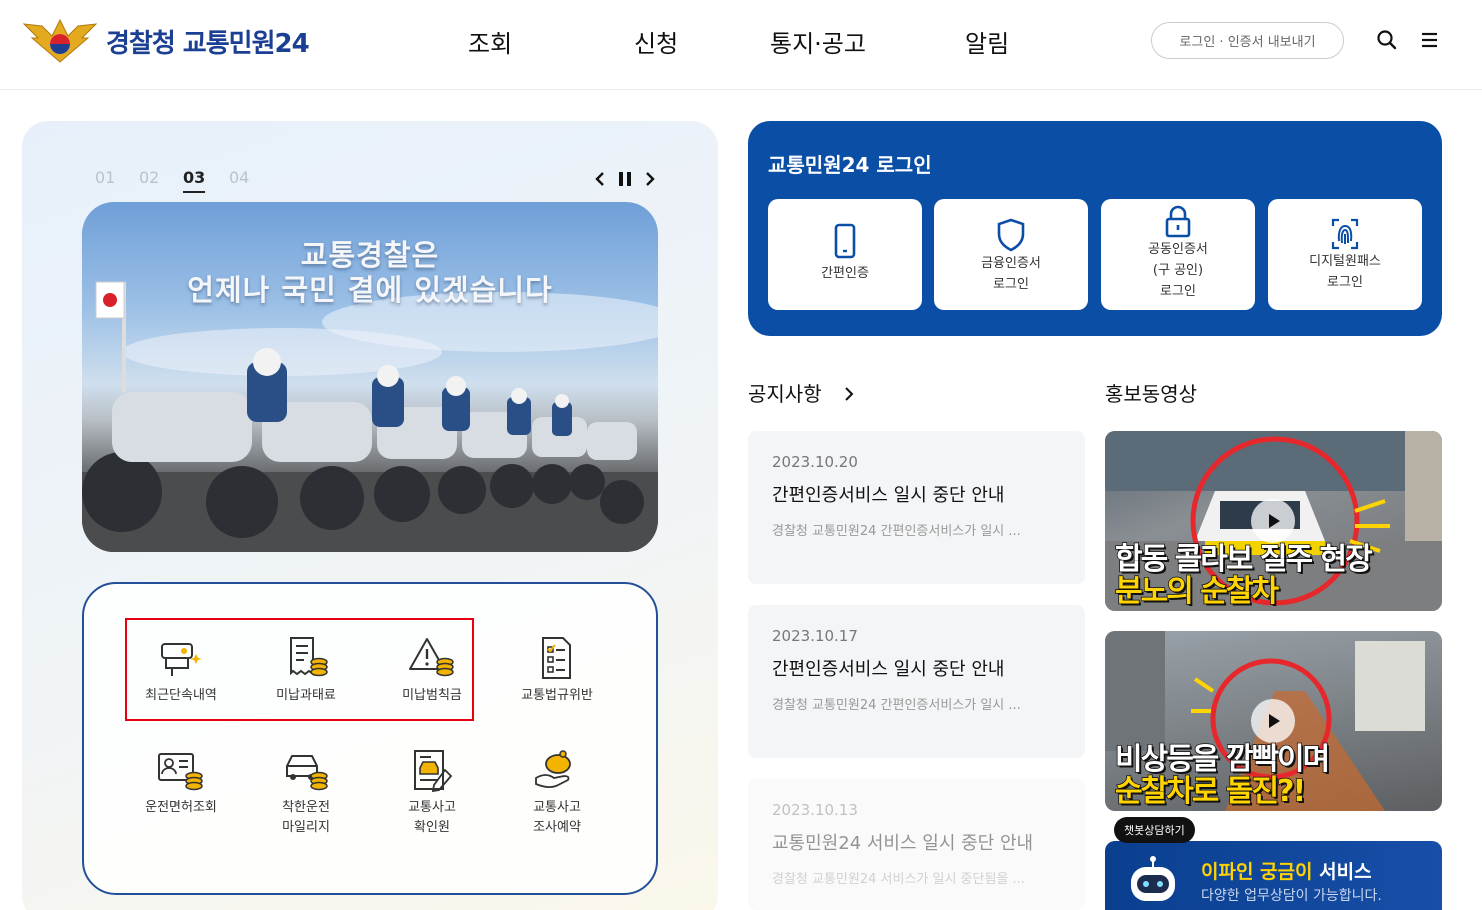 Image resolution: width=1482 pixels, height=910 pixels. I want to click on quick-menu-label: 착한운전 마일리지, so click(306, 818).